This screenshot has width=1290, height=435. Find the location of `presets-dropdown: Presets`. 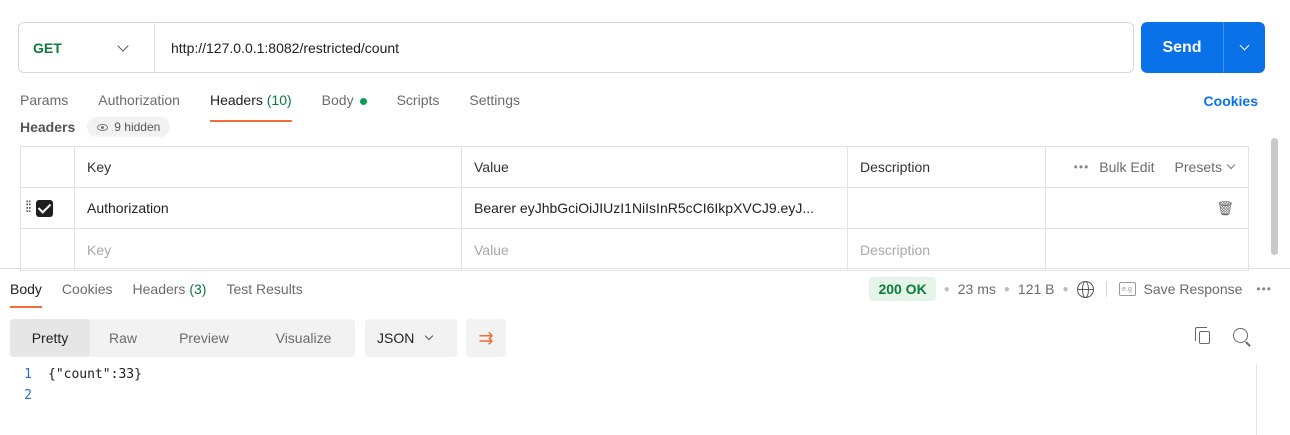

presets-dropdown: Presets is located at coordinates (1198, 167).